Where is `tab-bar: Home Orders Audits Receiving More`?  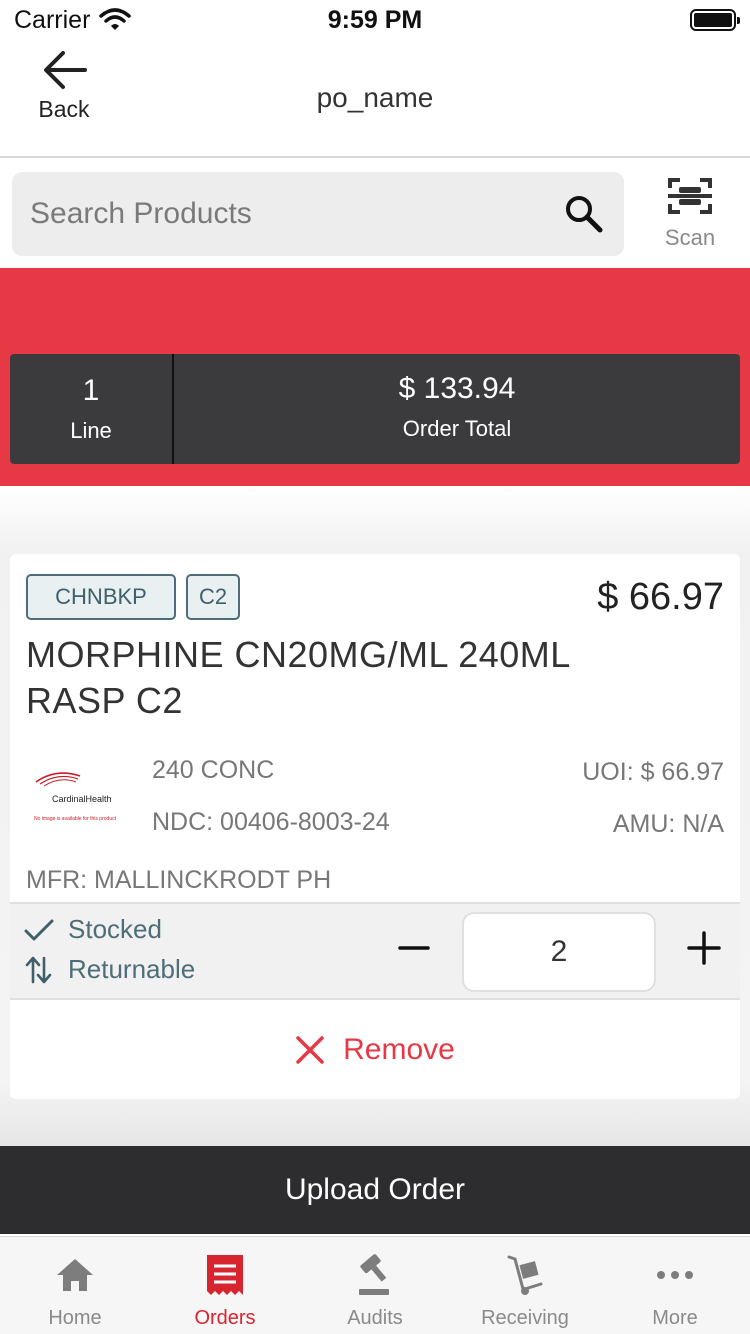
tab-bar: Home Orders Audits Receiving More is located at coordinates (375, 1285).